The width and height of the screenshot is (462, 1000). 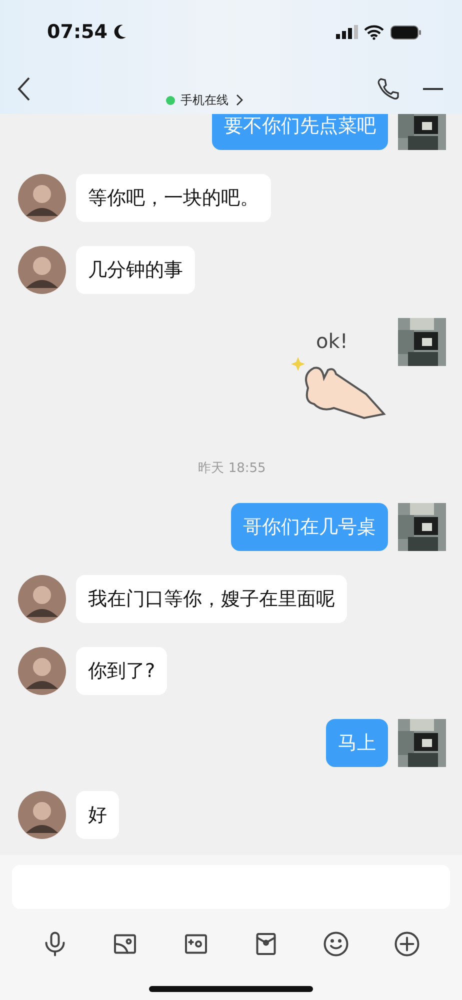 What do you see at coordinates (122, 671) in the screenshot?
I see `message-bubble: 你到了?` at bounding box center [122, 671].